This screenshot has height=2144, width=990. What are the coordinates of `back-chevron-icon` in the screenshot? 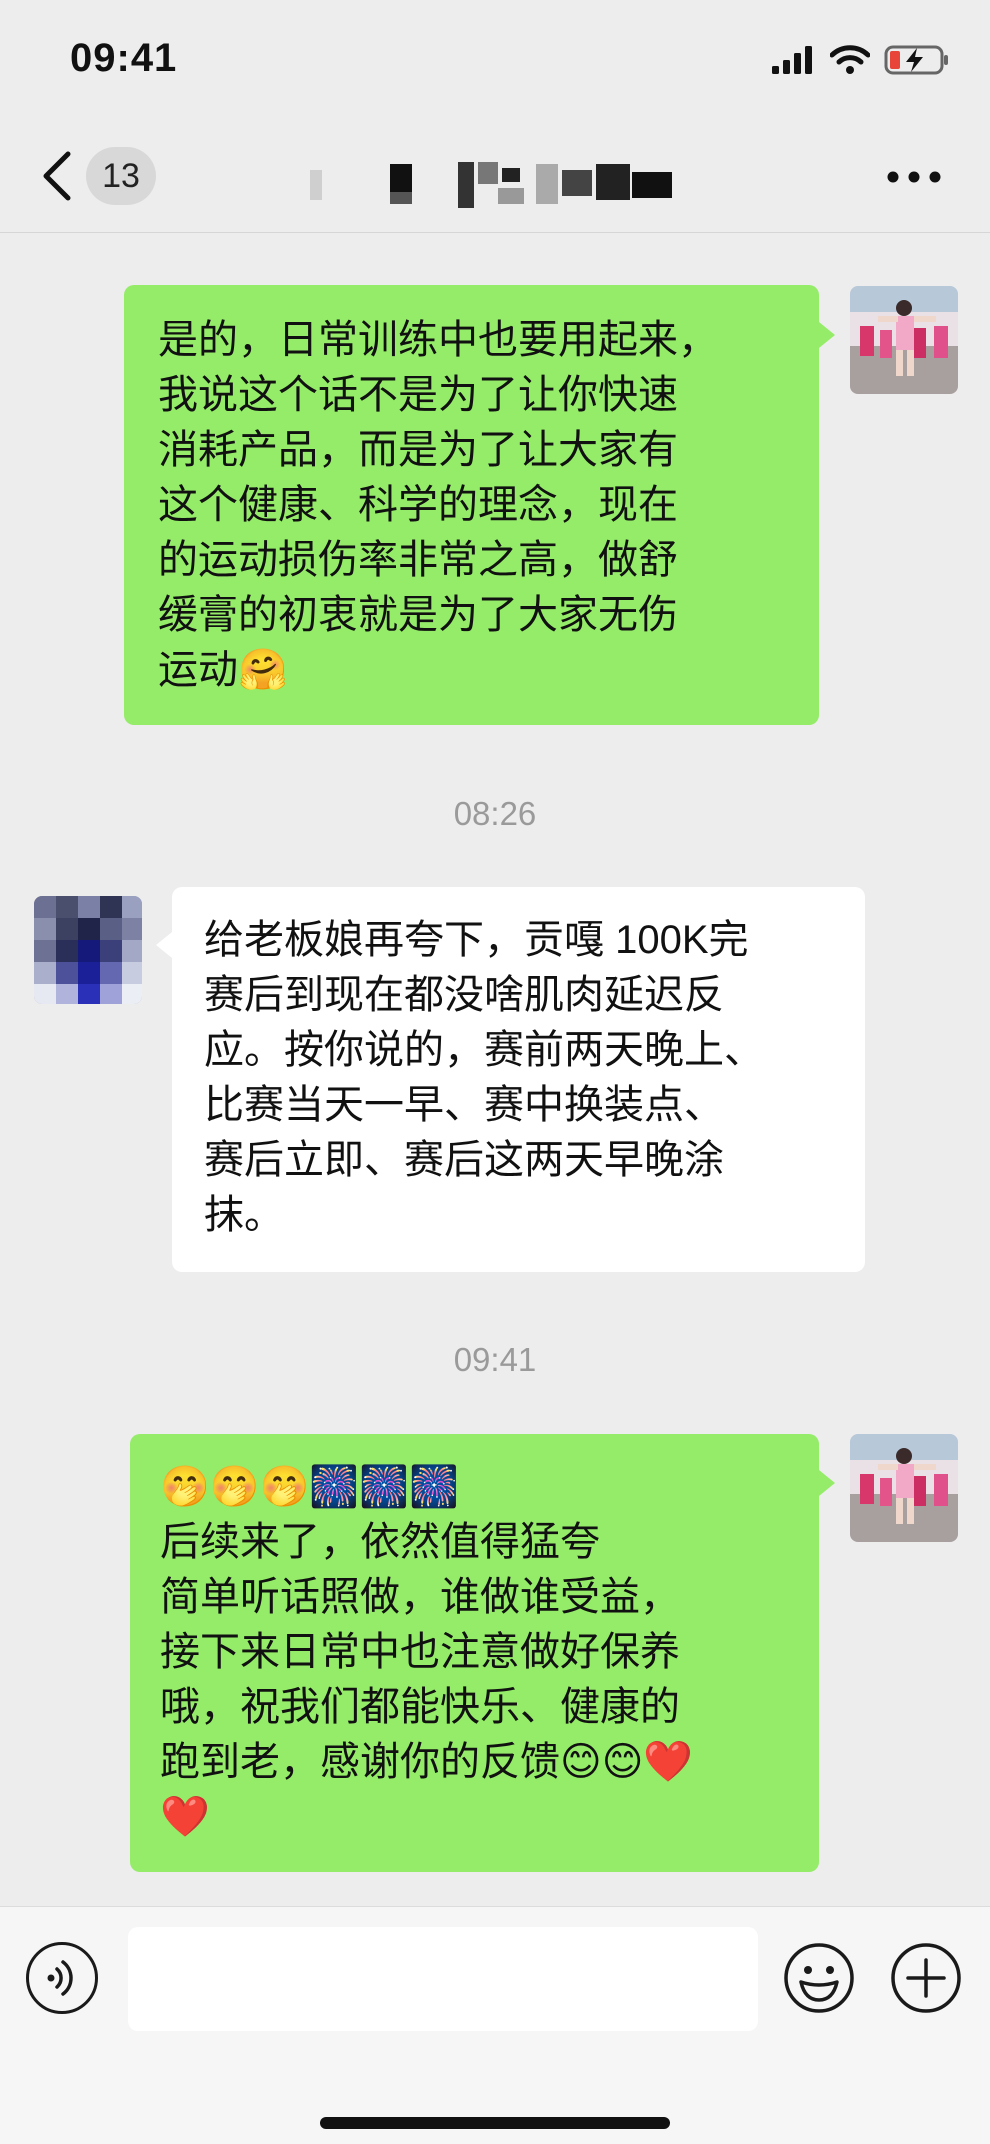 It's located at (58, 176).